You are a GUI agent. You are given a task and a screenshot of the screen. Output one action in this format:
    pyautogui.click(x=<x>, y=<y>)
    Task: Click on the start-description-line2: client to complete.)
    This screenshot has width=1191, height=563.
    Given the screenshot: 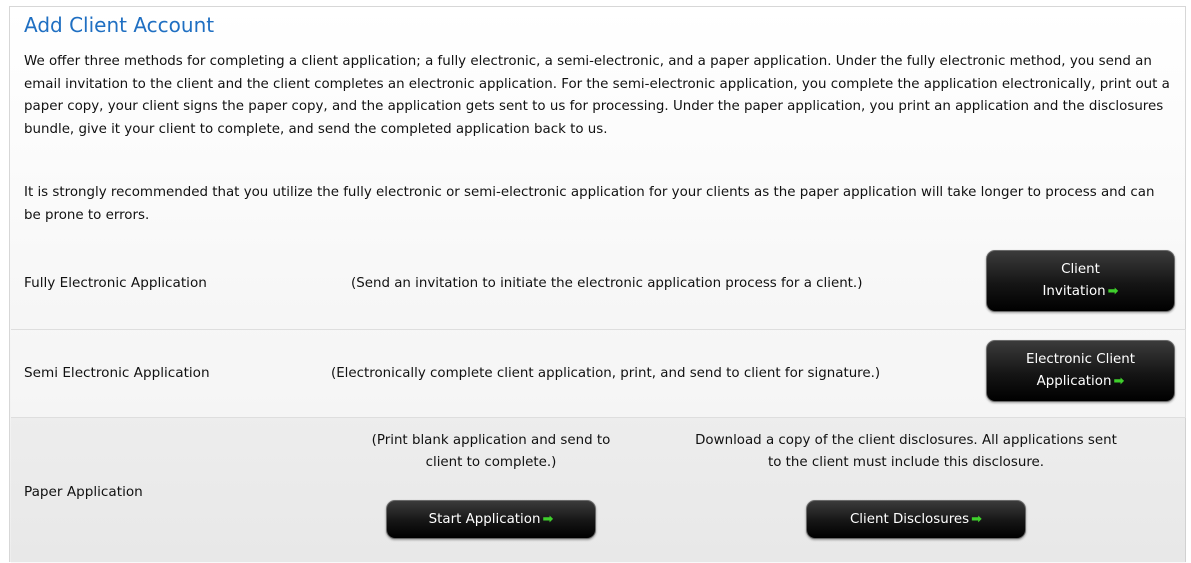 What is the action you would take?
    pyautogui.click(x=491, y=462)
    